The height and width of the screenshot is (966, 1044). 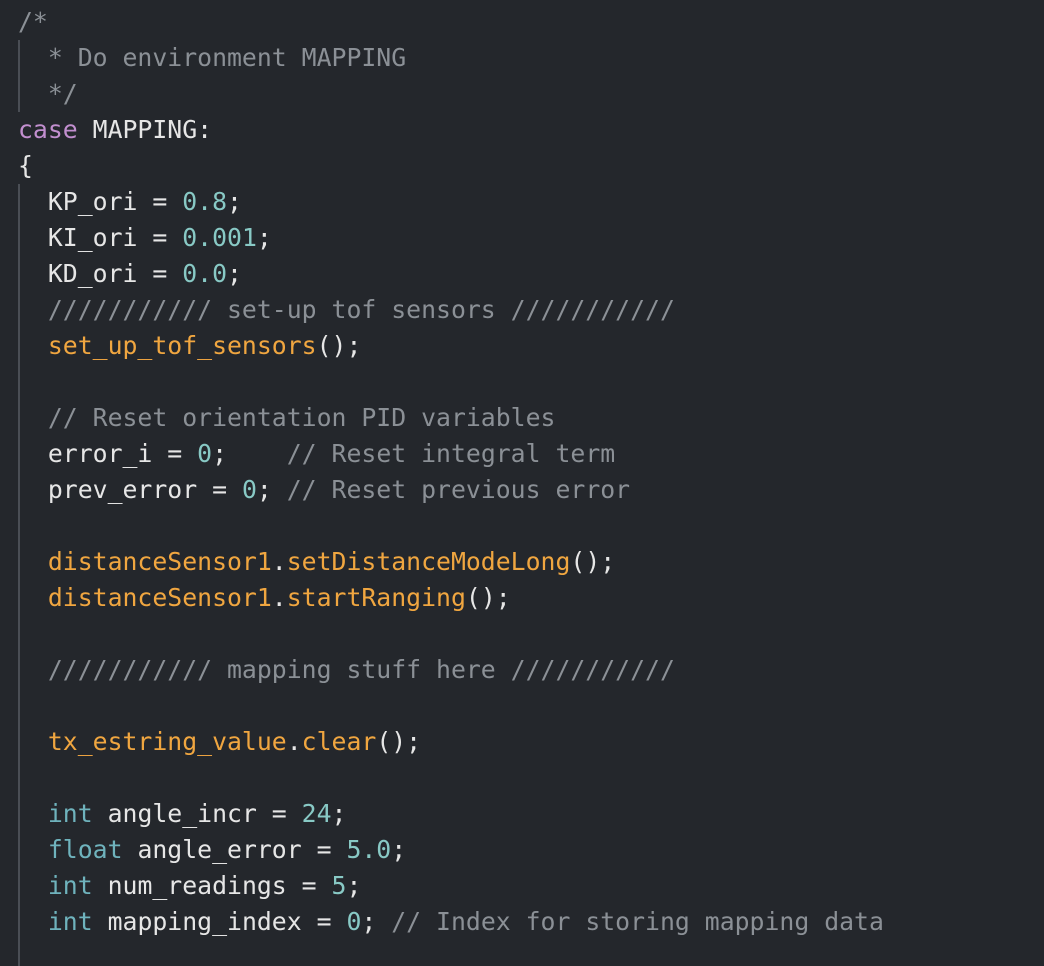 I want to click on code-line: int angle_incr = 24;, so click(x=182, y=814).